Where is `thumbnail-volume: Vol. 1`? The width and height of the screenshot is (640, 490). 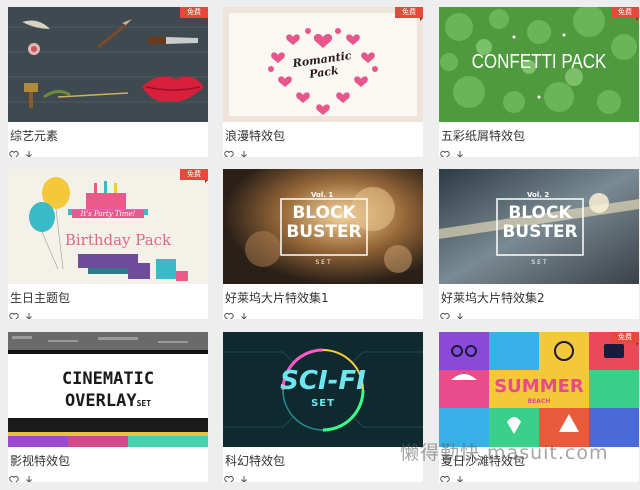
thumbnail-volume: Vol. 1 is located at coordinates (322, 195).